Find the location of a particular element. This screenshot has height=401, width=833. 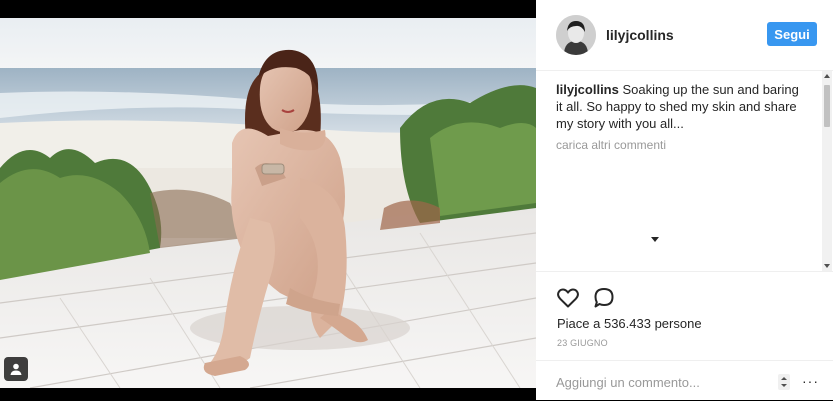

add-comment-bar: ··· is located at coordinates (684, 380).